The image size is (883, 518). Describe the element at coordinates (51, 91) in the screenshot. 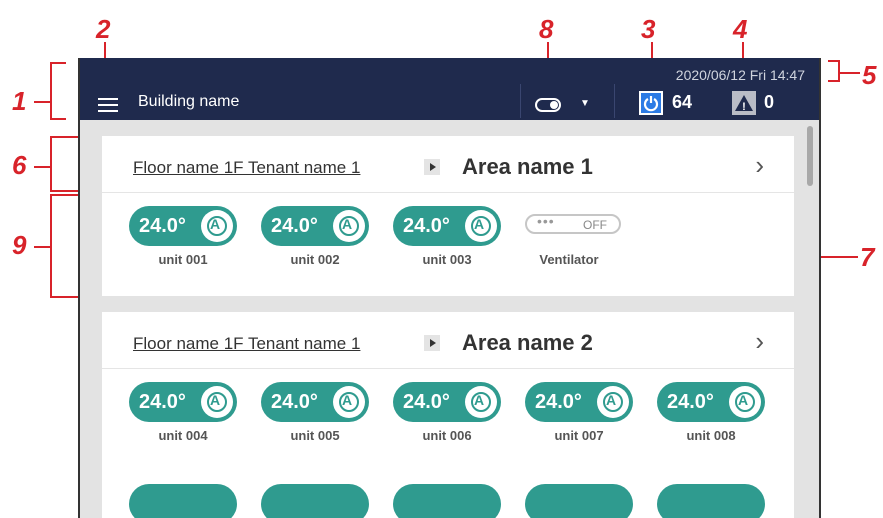

I see `callout-1-bracket` at that location.